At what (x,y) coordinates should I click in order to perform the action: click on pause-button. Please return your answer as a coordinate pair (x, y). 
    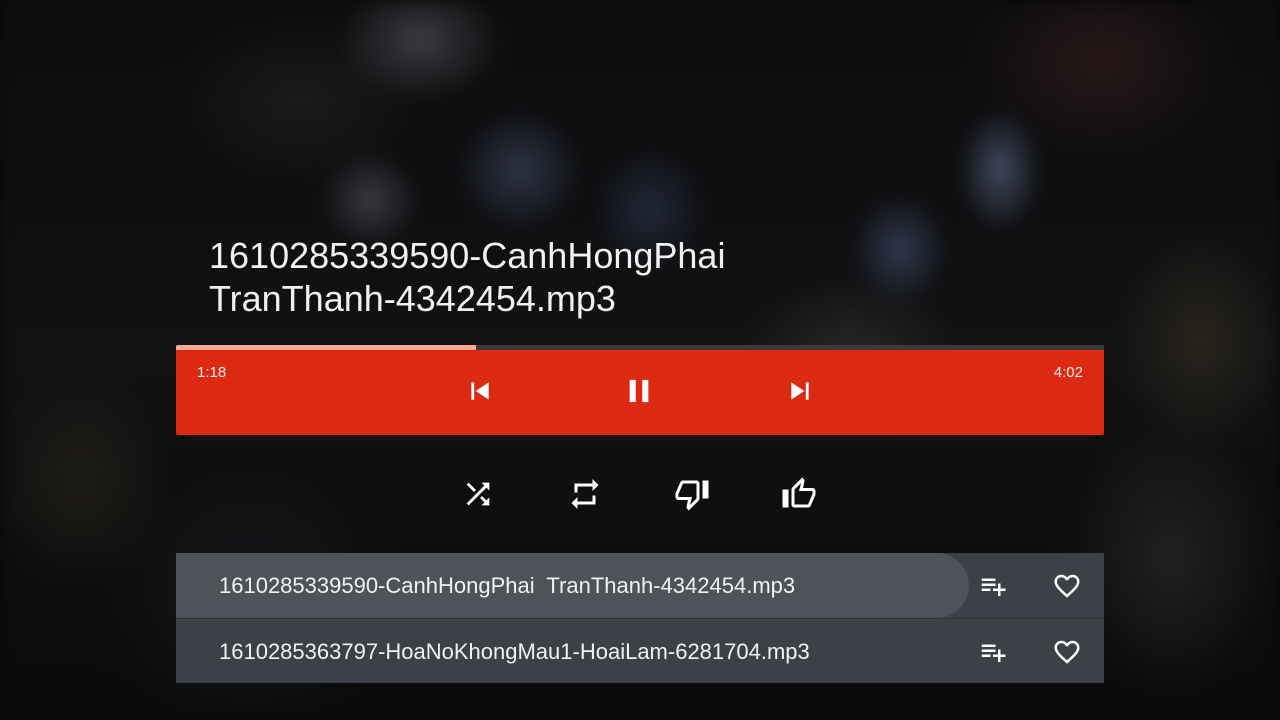
    Looking at the image, I should click on (639, 391).